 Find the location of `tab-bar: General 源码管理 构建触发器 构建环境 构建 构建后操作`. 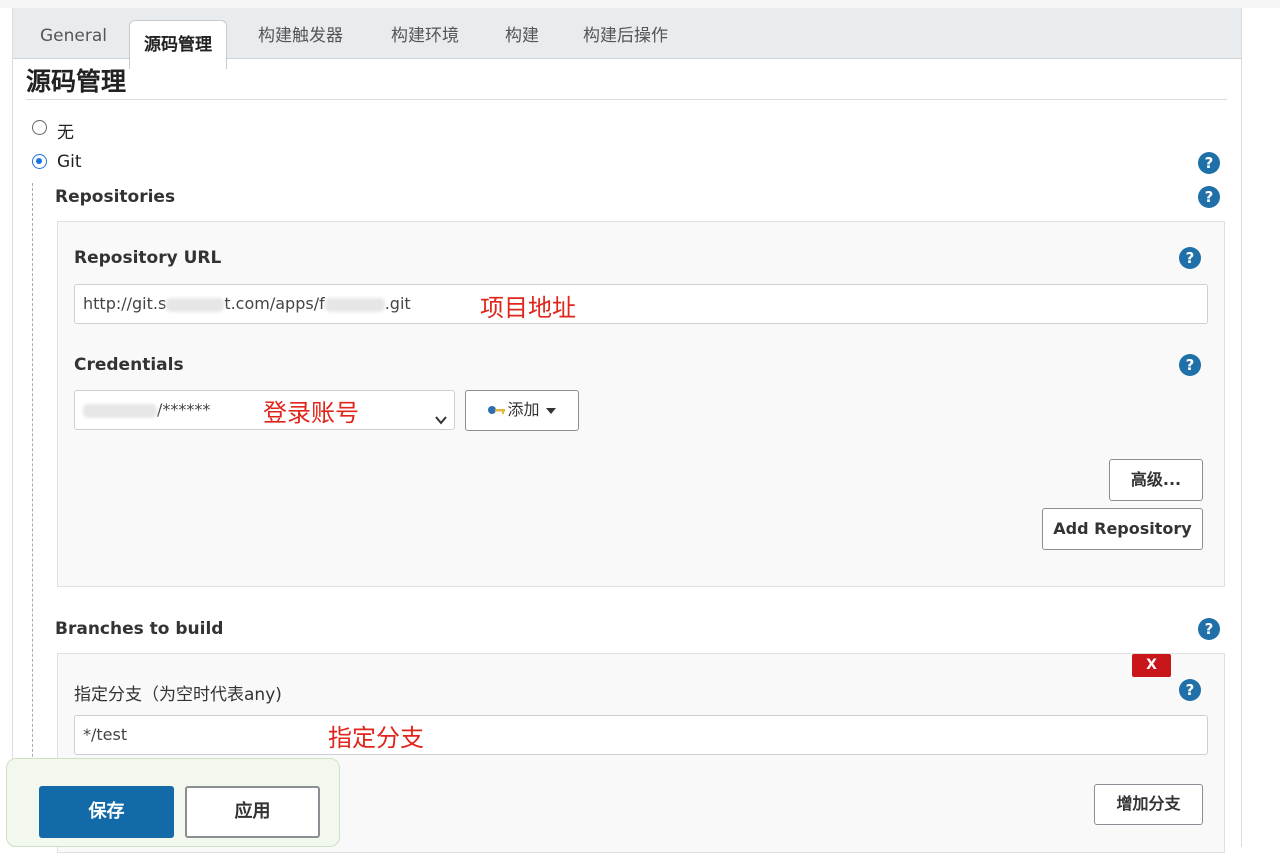

tab-bar: General 源码管理 构建触发器 构建环境 构建 构建后操作 is located at coordinates (627, 38).